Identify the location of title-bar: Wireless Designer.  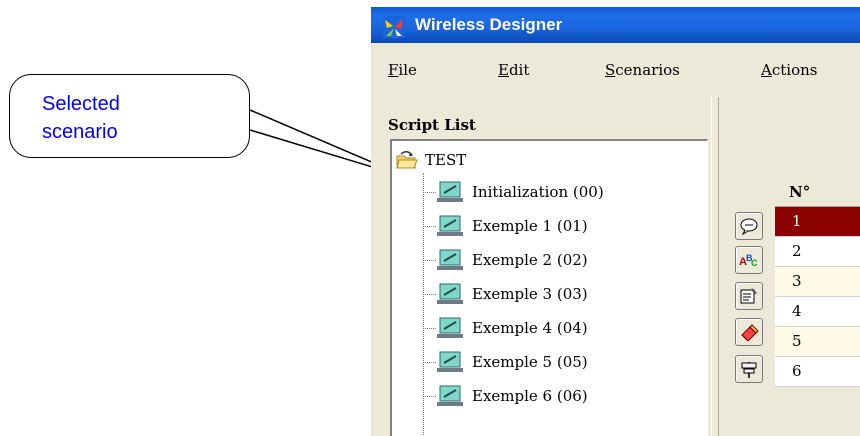
(615, 25).